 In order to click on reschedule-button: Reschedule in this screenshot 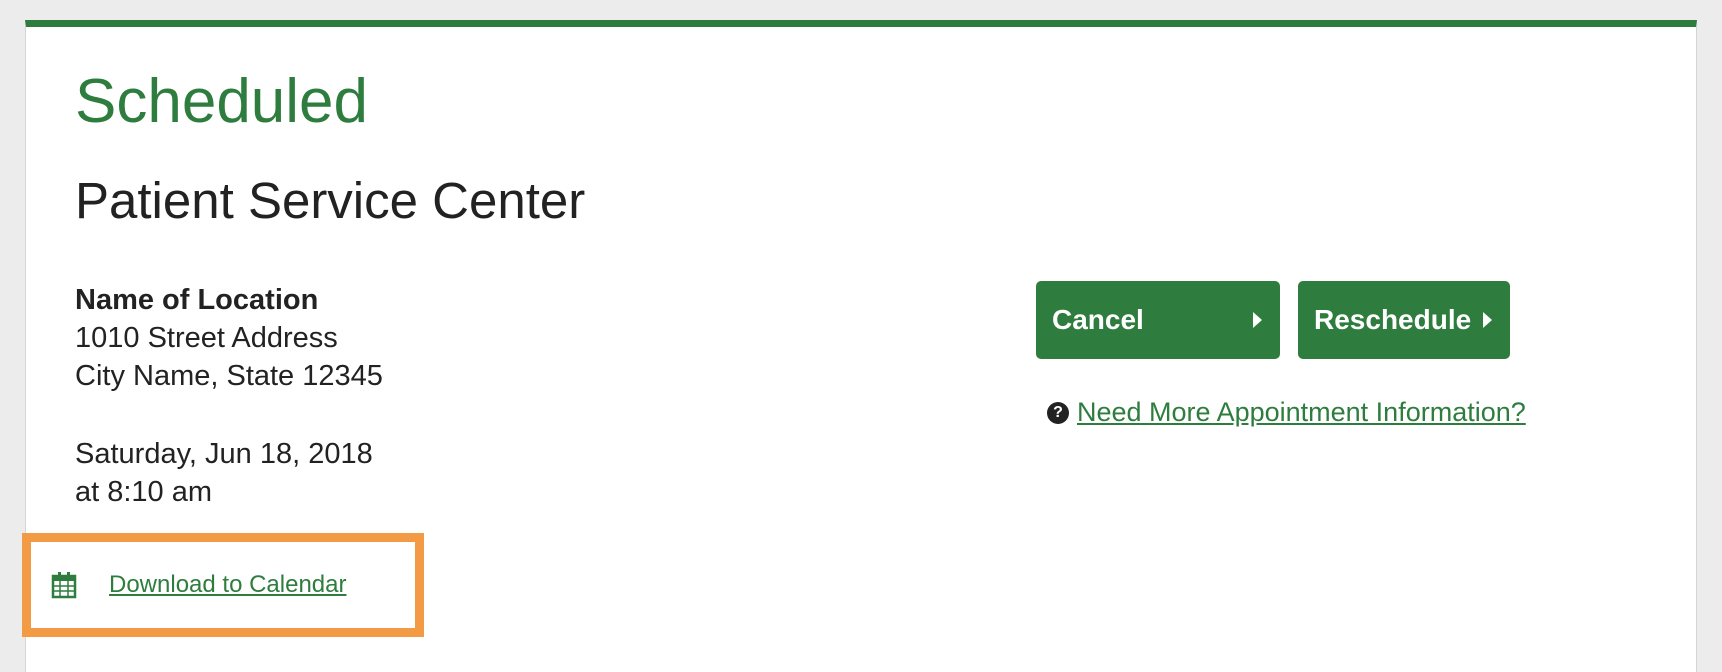, I will do `click(1404, 320)`.